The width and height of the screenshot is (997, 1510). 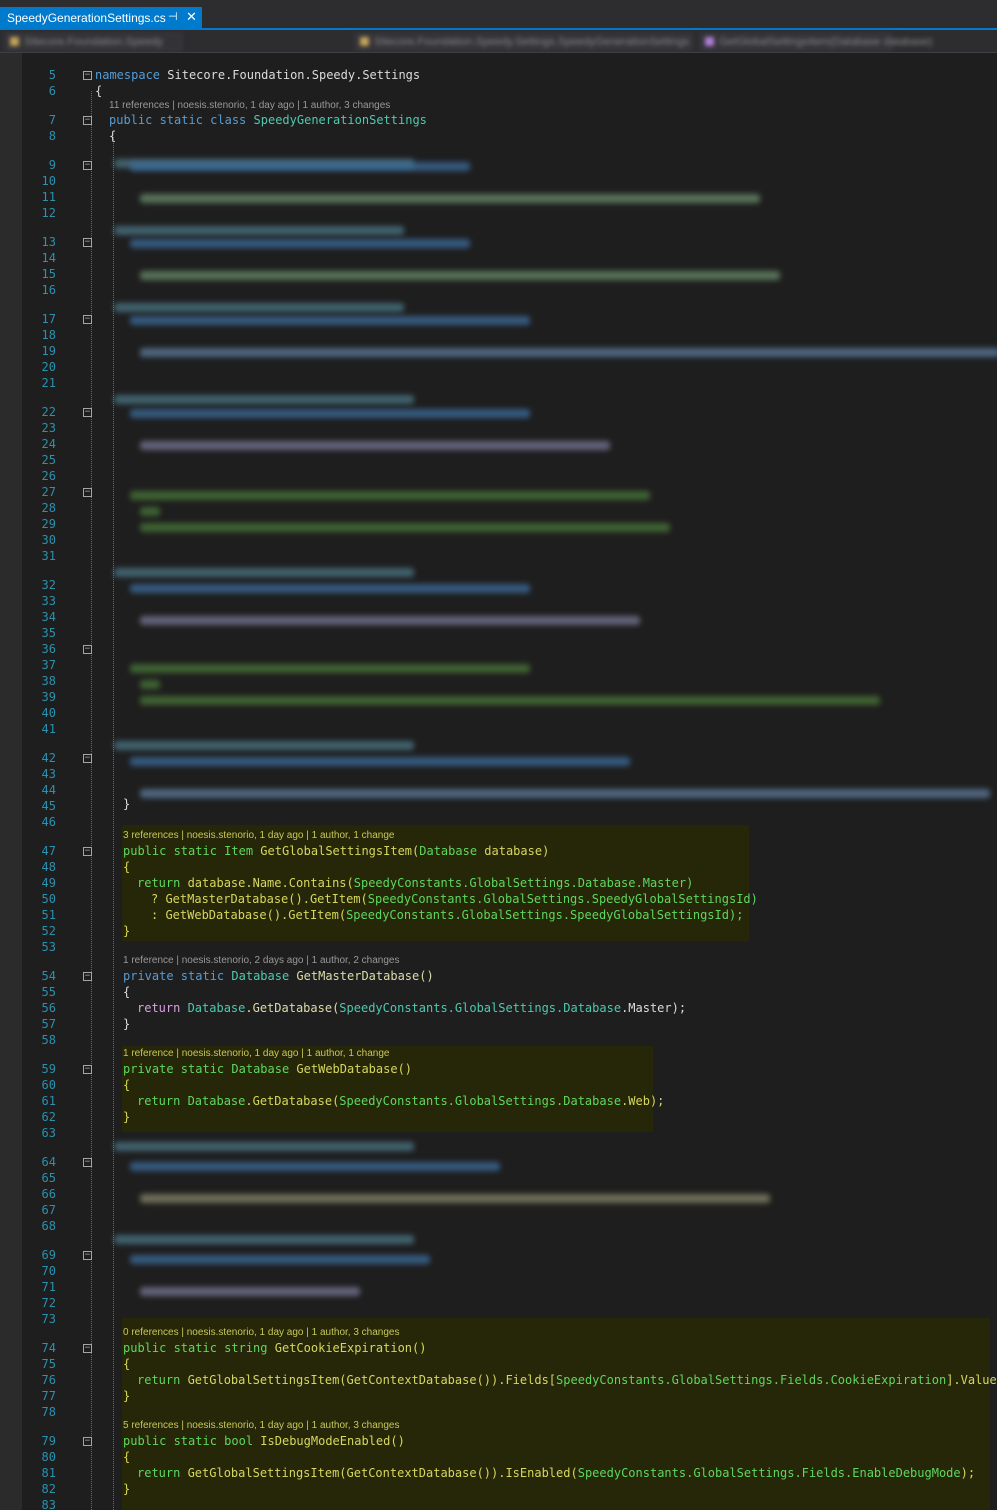 I want to click on line-number: 51, so click(x=48, y=915).